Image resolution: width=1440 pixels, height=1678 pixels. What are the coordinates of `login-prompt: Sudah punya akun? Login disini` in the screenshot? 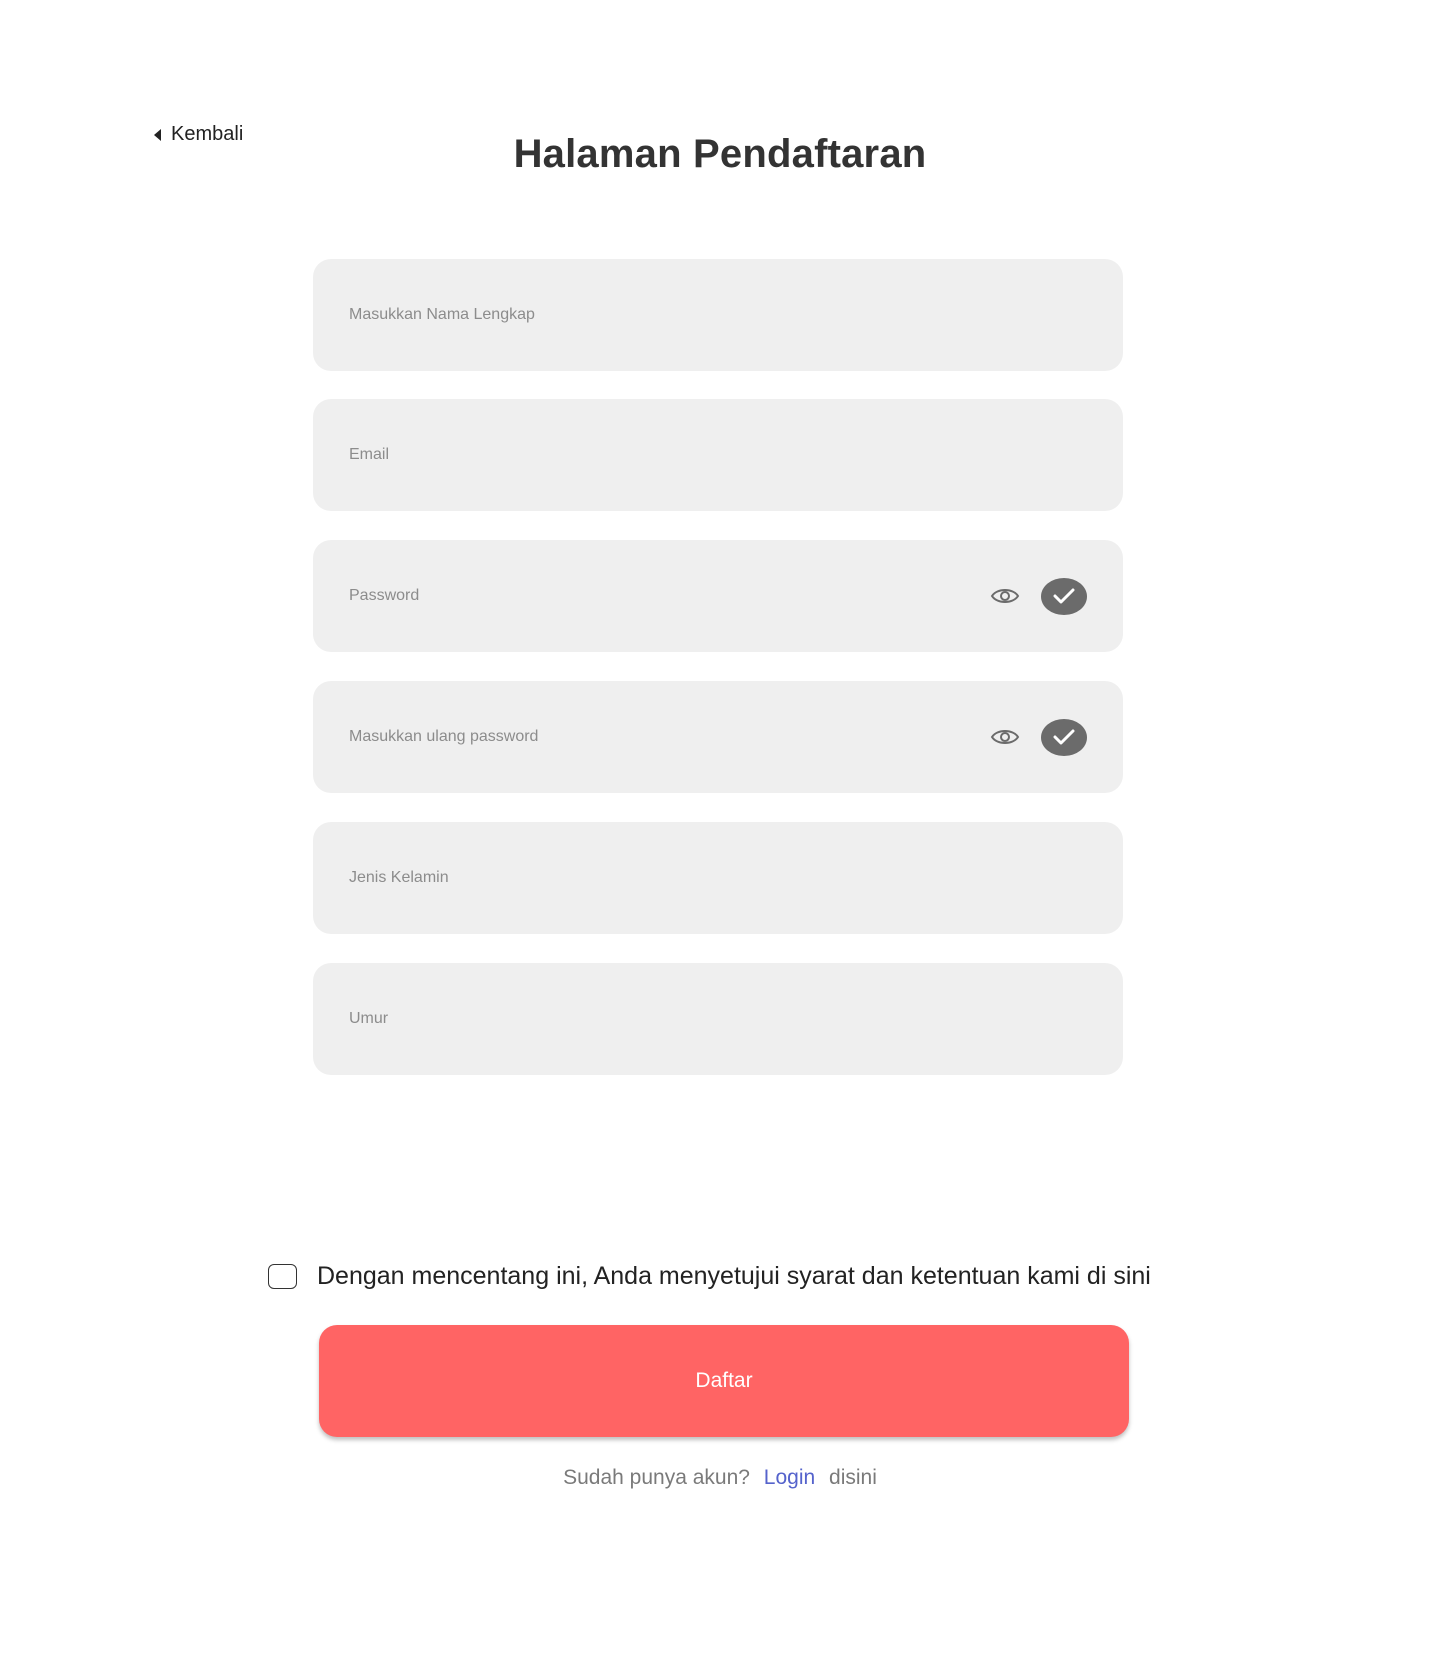 It's located at (720, 1478).